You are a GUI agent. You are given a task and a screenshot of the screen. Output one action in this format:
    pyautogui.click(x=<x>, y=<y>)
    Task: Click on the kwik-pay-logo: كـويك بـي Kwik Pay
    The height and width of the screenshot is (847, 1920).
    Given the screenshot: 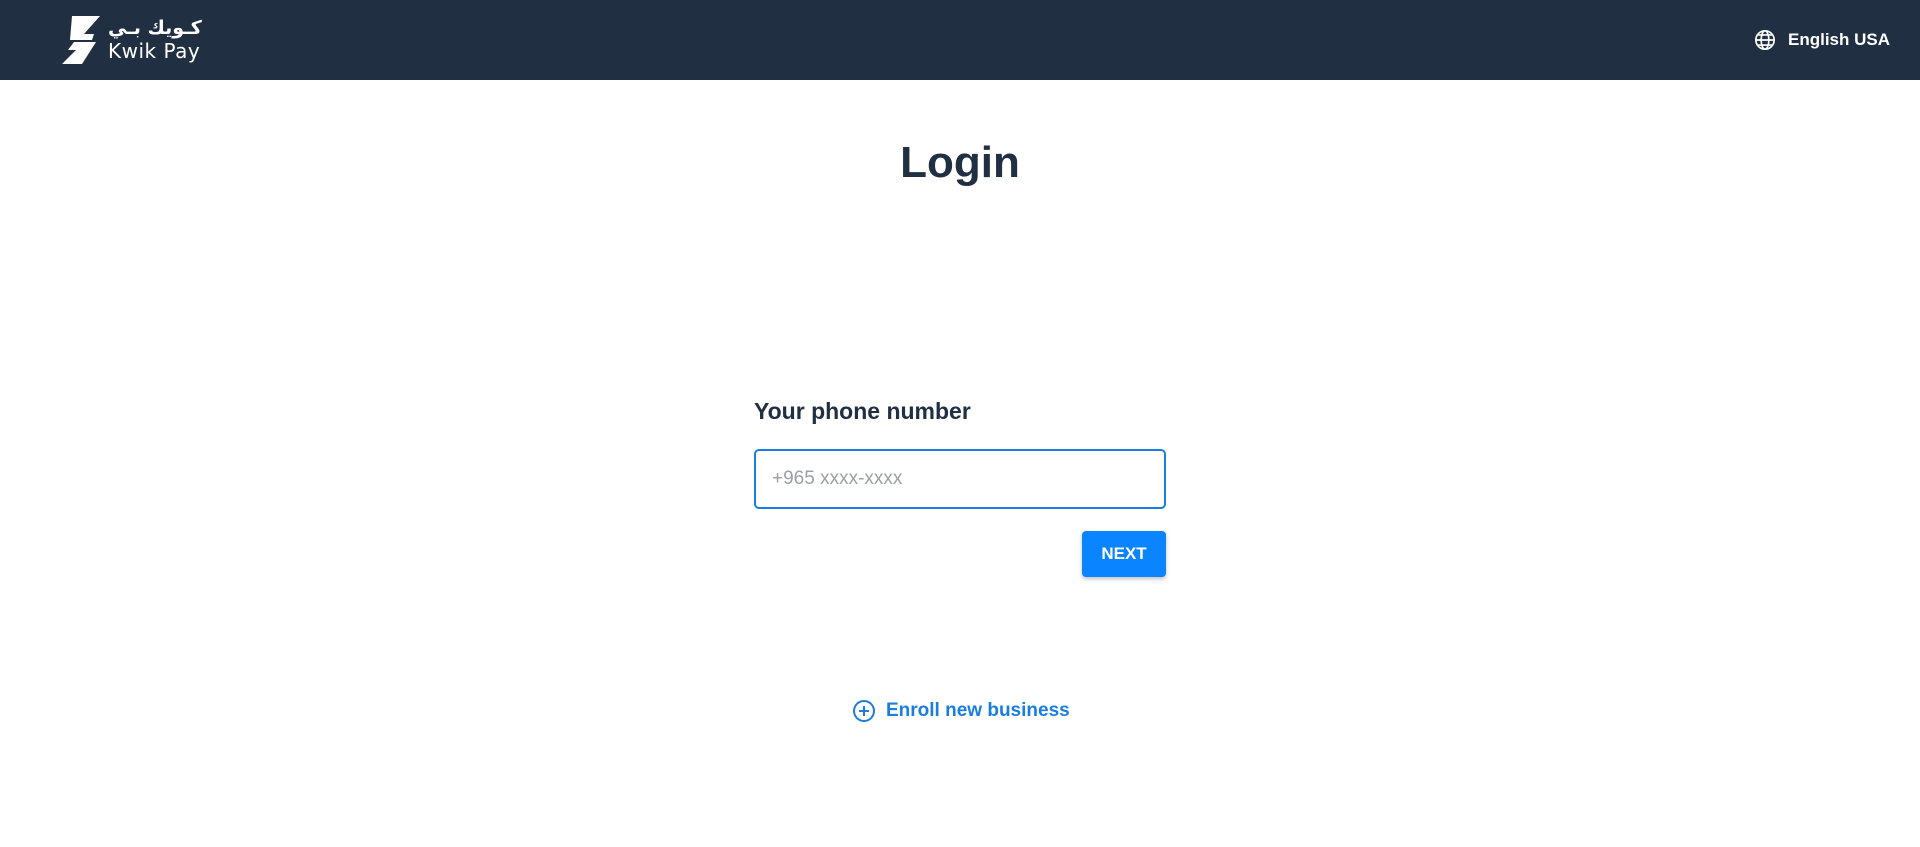 What is the action you would take?
    pyautogui.click(x=132, y=40)
    